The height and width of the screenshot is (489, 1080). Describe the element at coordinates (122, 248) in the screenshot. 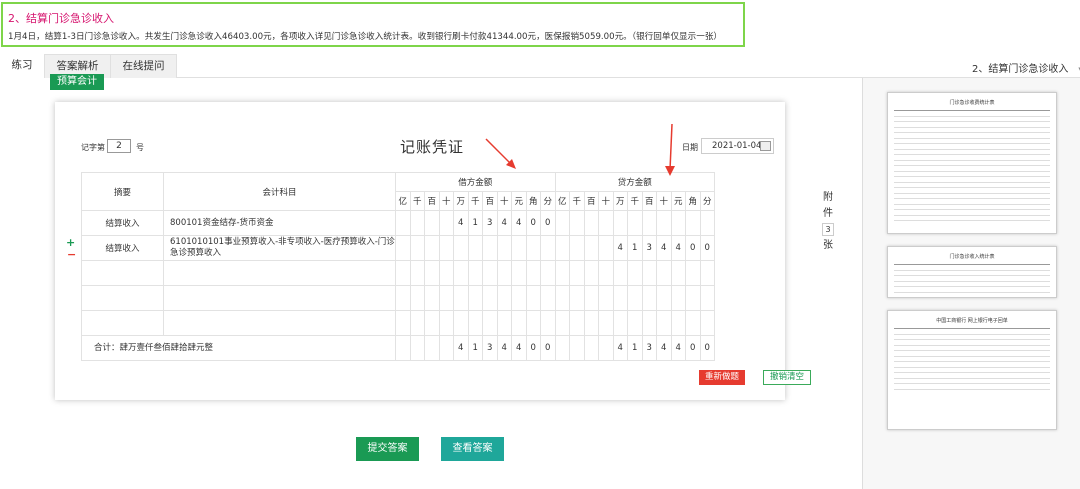

I see `row-summary: 结算收入` at that location.